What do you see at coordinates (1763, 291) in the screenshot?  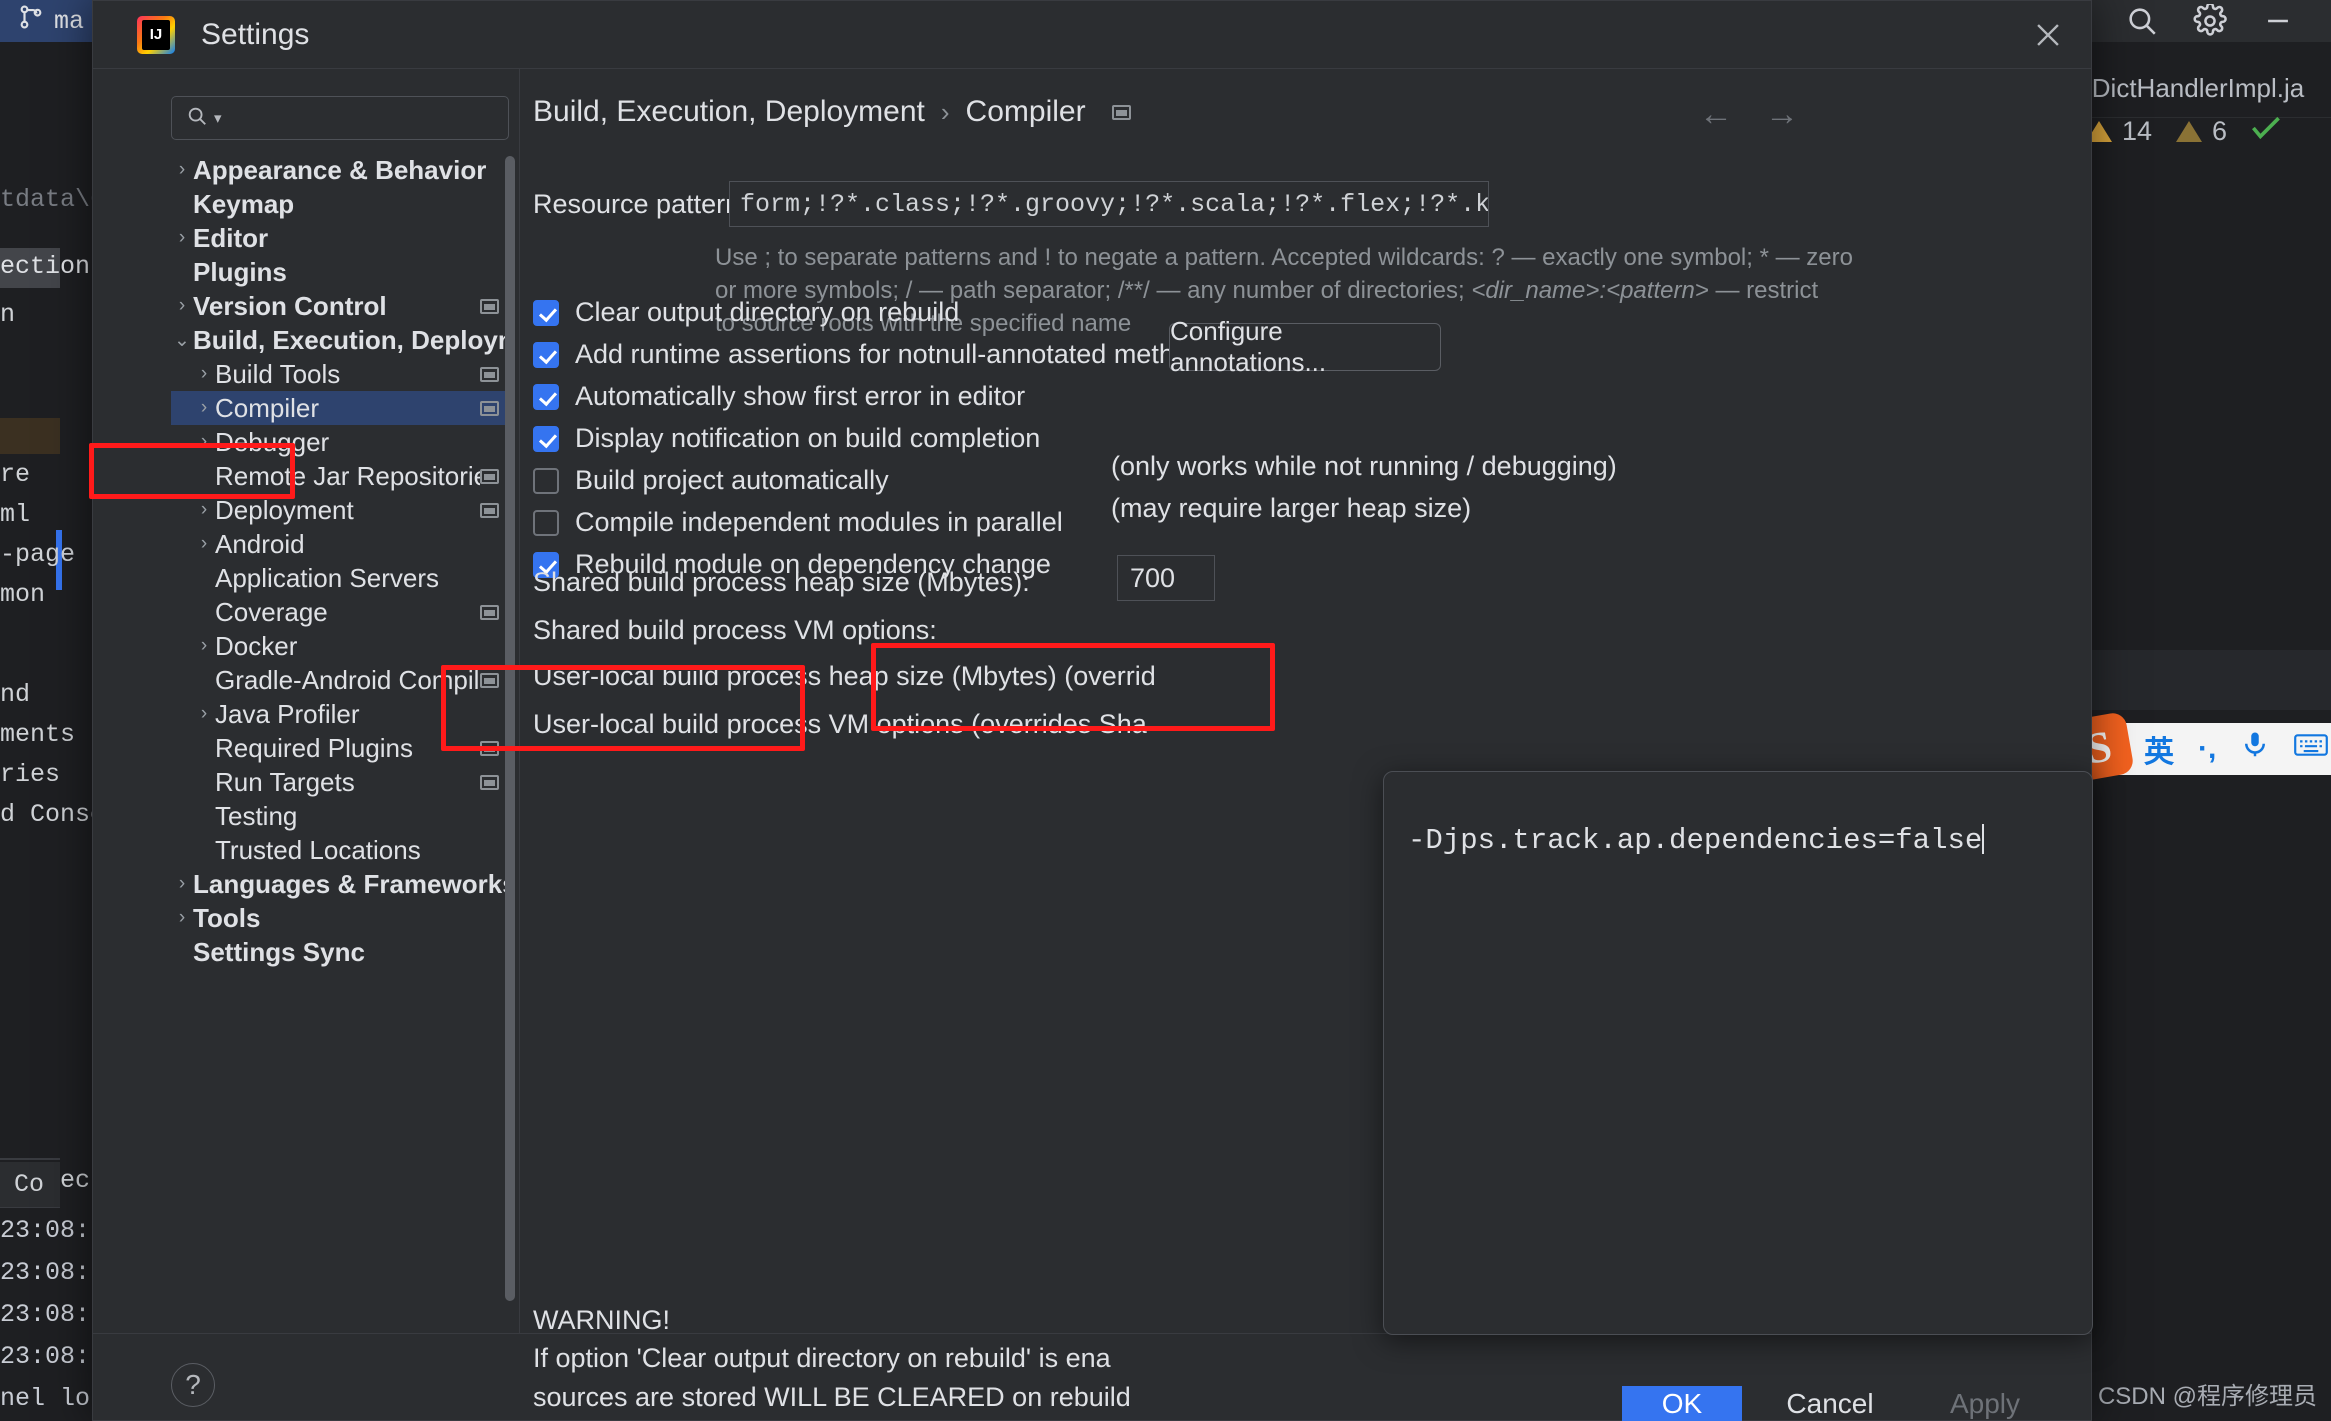 I see `help-line-2c: — restrict` at bounding box center [1763, 291].